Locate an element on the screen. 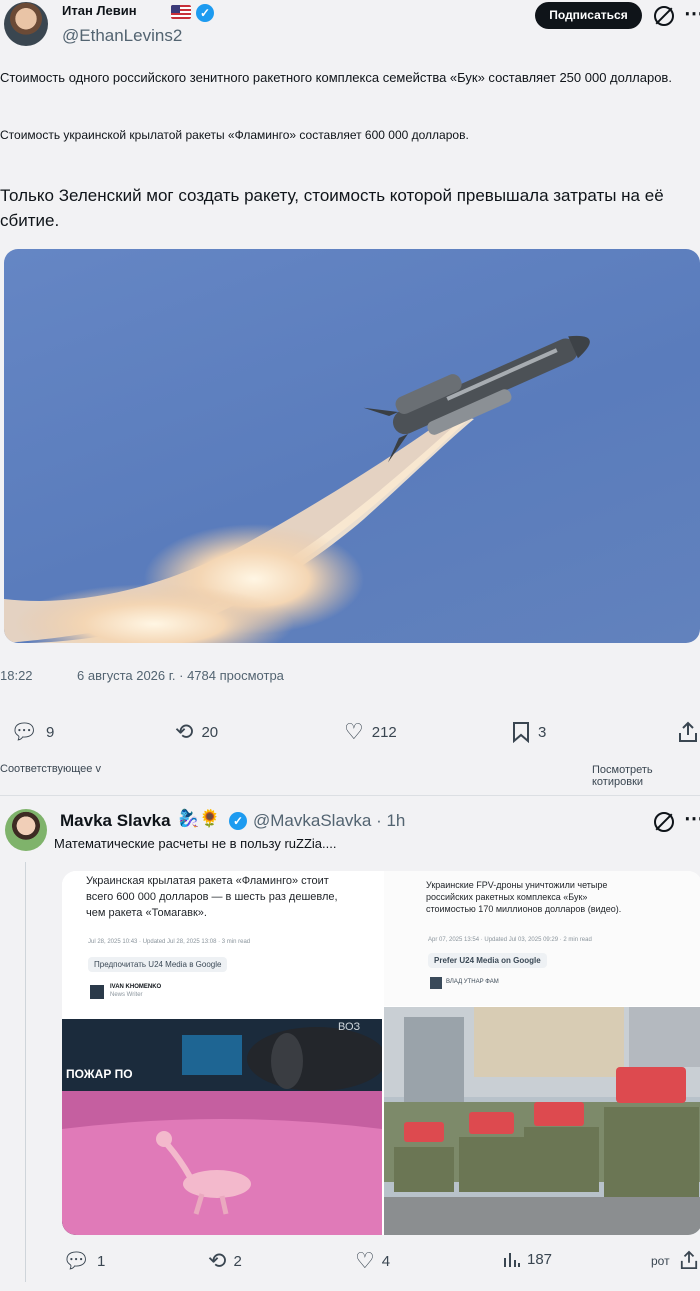 This screenshot has width=700, height=1291. comment-icon: 💬︎ is located at coordinates (24, 731).